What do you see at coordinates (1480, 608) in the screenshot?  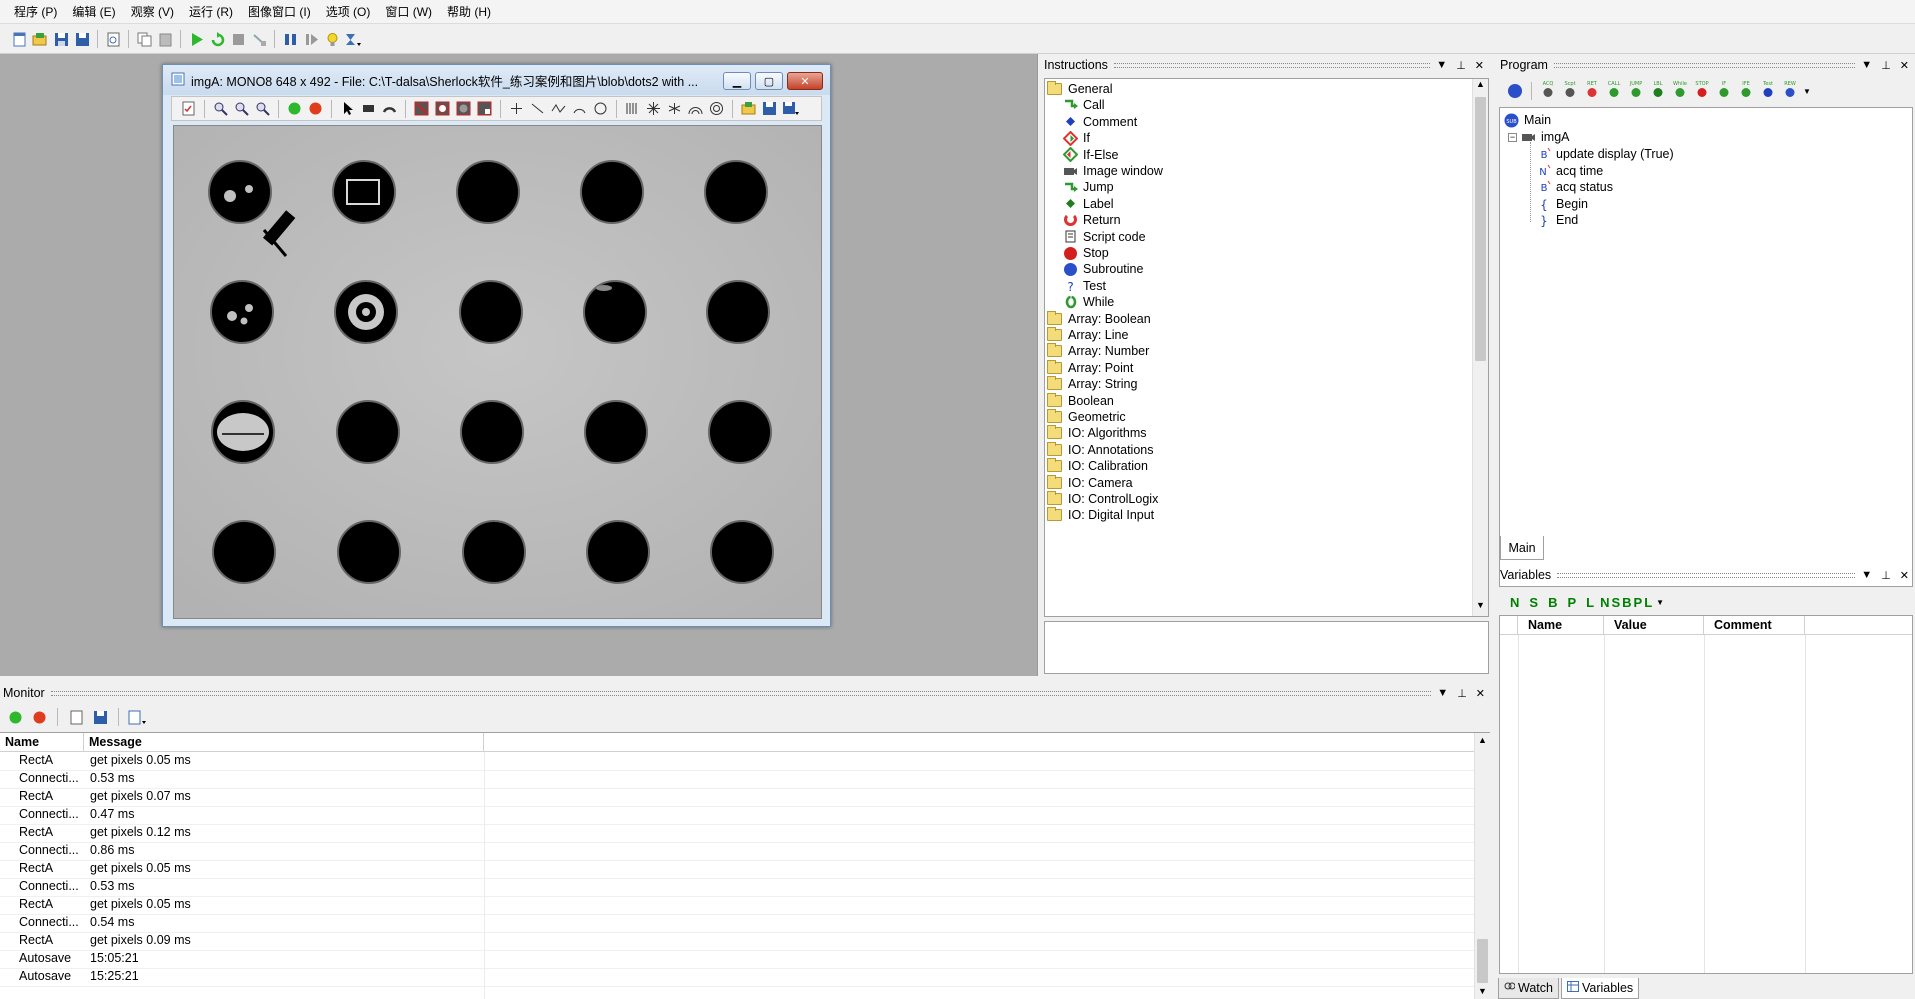 I see `scroll-down-icon: ▼` at bounding box center [1480, 608].